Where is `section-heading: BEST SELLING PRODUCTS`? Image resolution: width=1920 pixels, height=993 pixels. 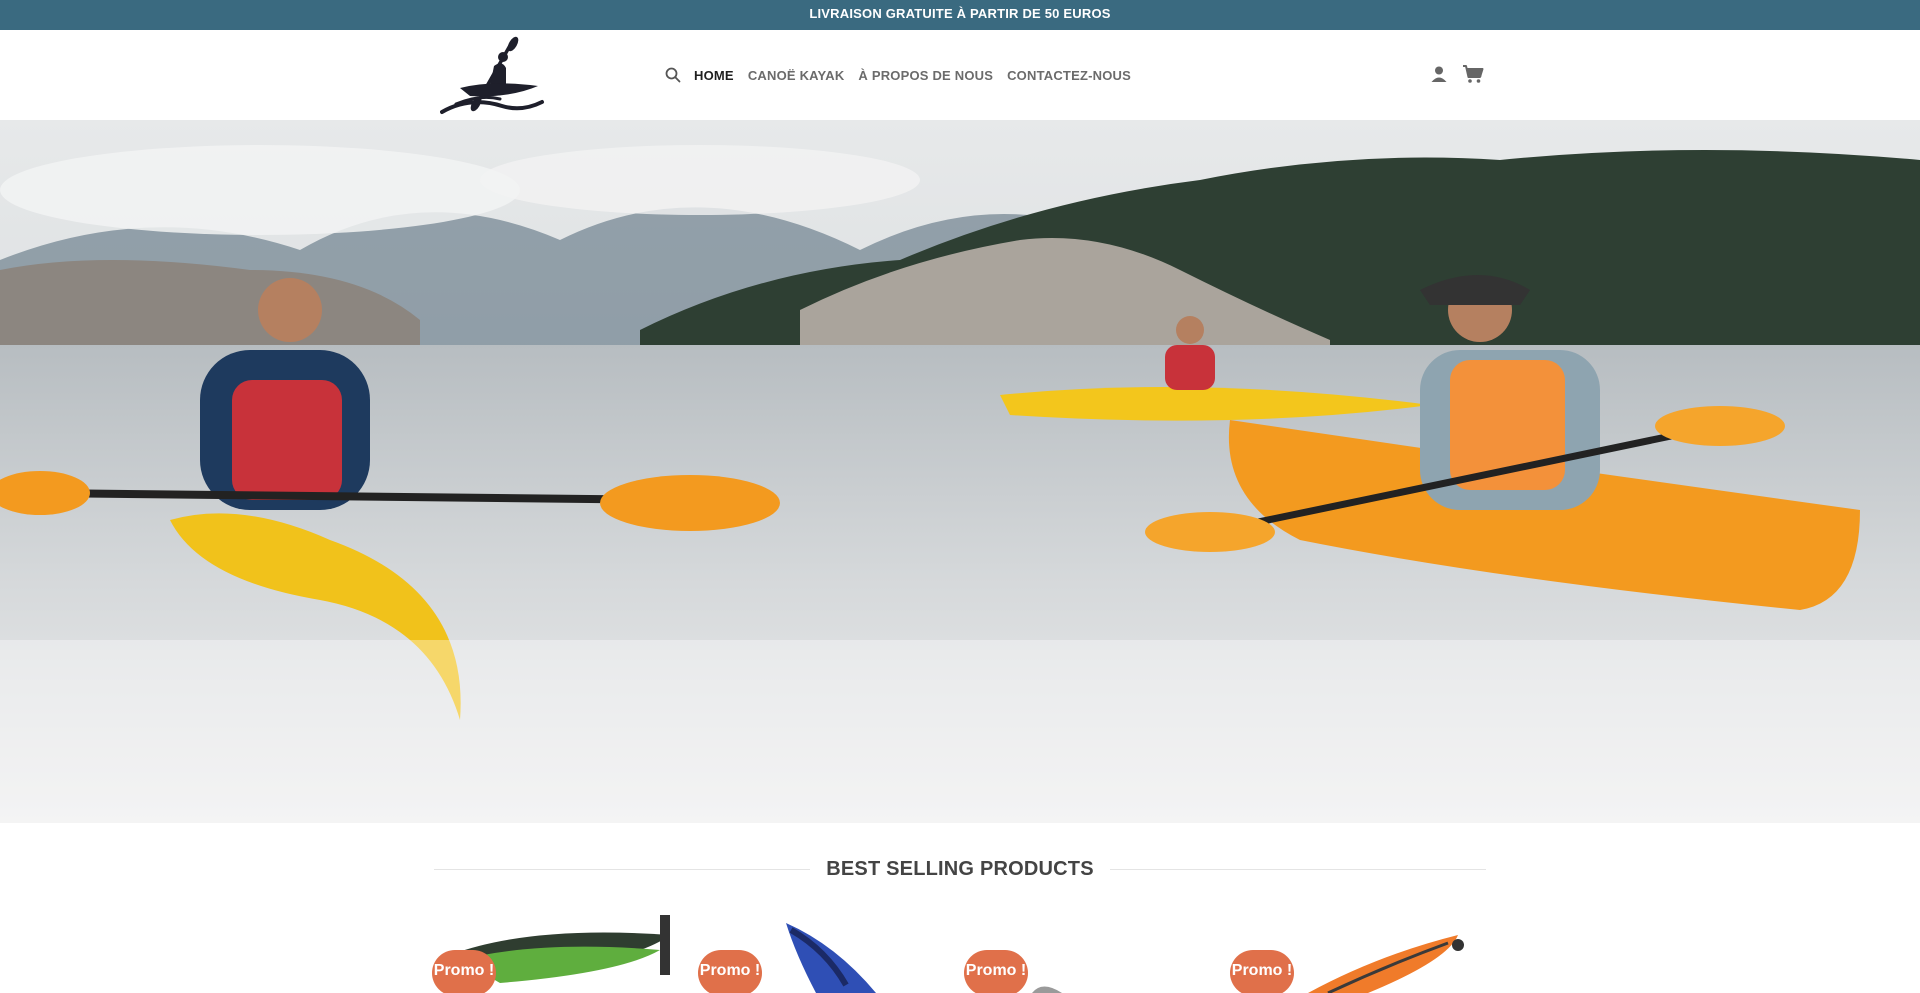
section-heading: BEST SELLING PRODUCTS is located at coordinates (960, 869).